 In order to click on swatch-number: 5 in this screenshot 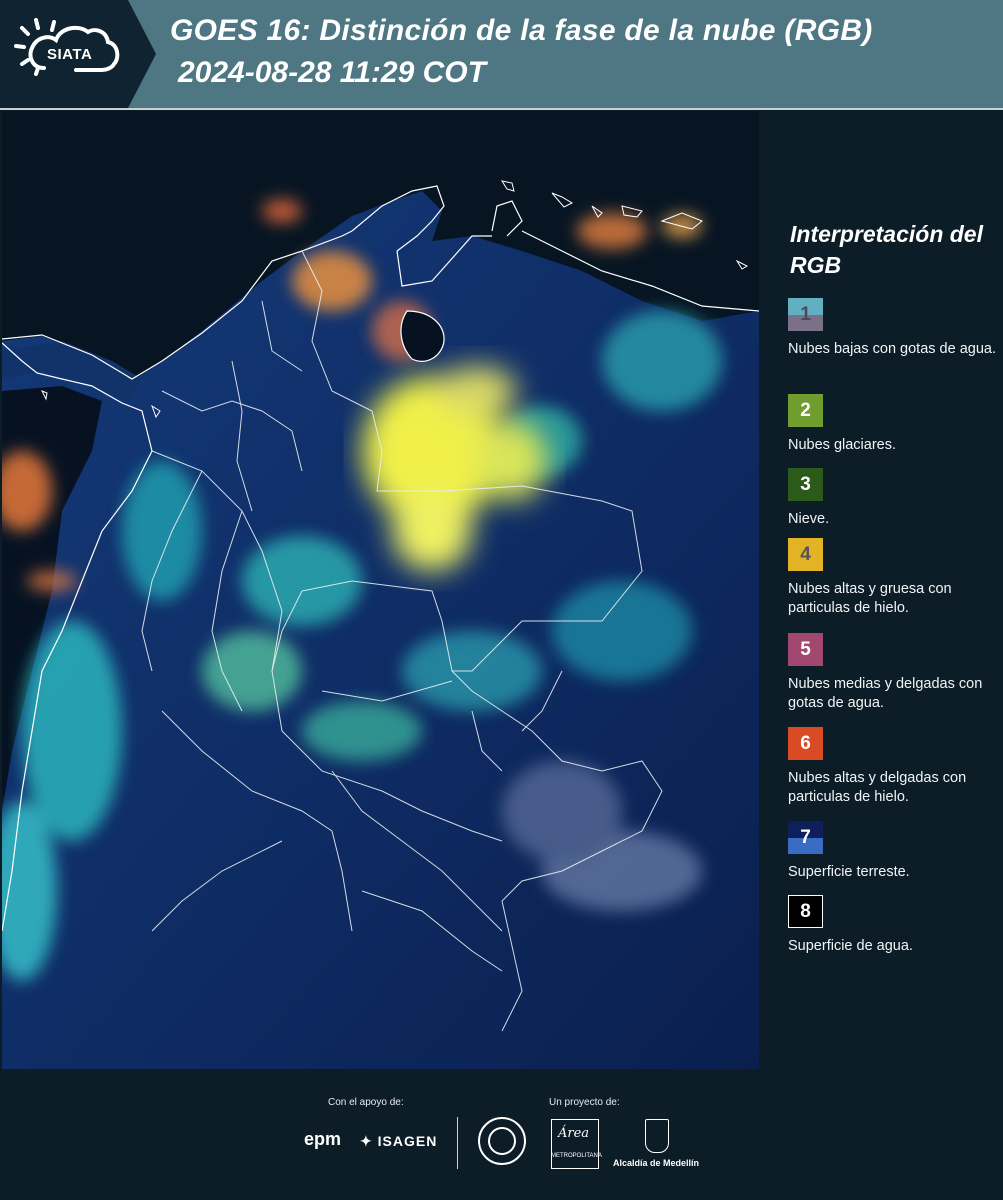, I will do `click(805, 649)`.